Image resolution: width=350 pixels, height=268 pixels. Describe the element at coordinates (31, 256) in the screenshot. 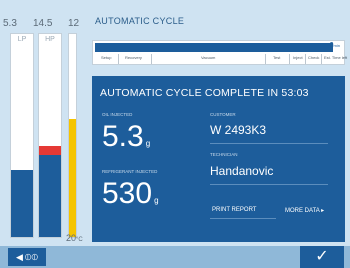

I see `wheels-icon: ⦶⦶` at that location.